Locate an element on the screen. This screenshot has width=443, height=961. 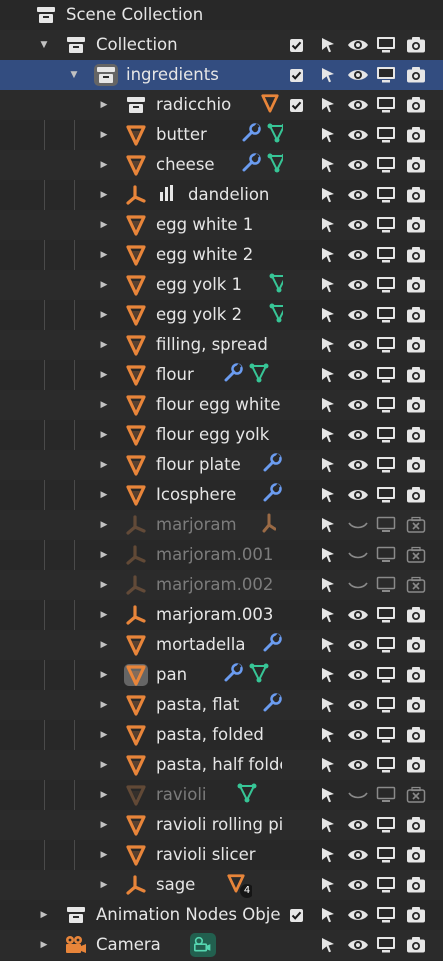
row-label: marjoram.003 is located at coordinates (219, 615).